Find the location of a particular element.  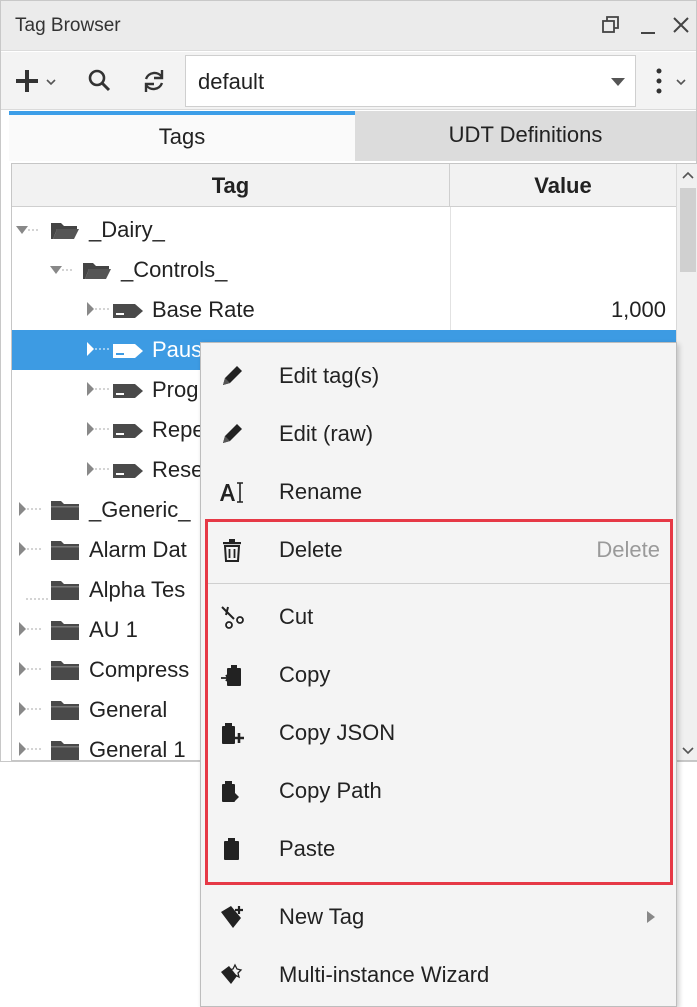

tree-row-label: Prog is located at coordinates (175, 389).